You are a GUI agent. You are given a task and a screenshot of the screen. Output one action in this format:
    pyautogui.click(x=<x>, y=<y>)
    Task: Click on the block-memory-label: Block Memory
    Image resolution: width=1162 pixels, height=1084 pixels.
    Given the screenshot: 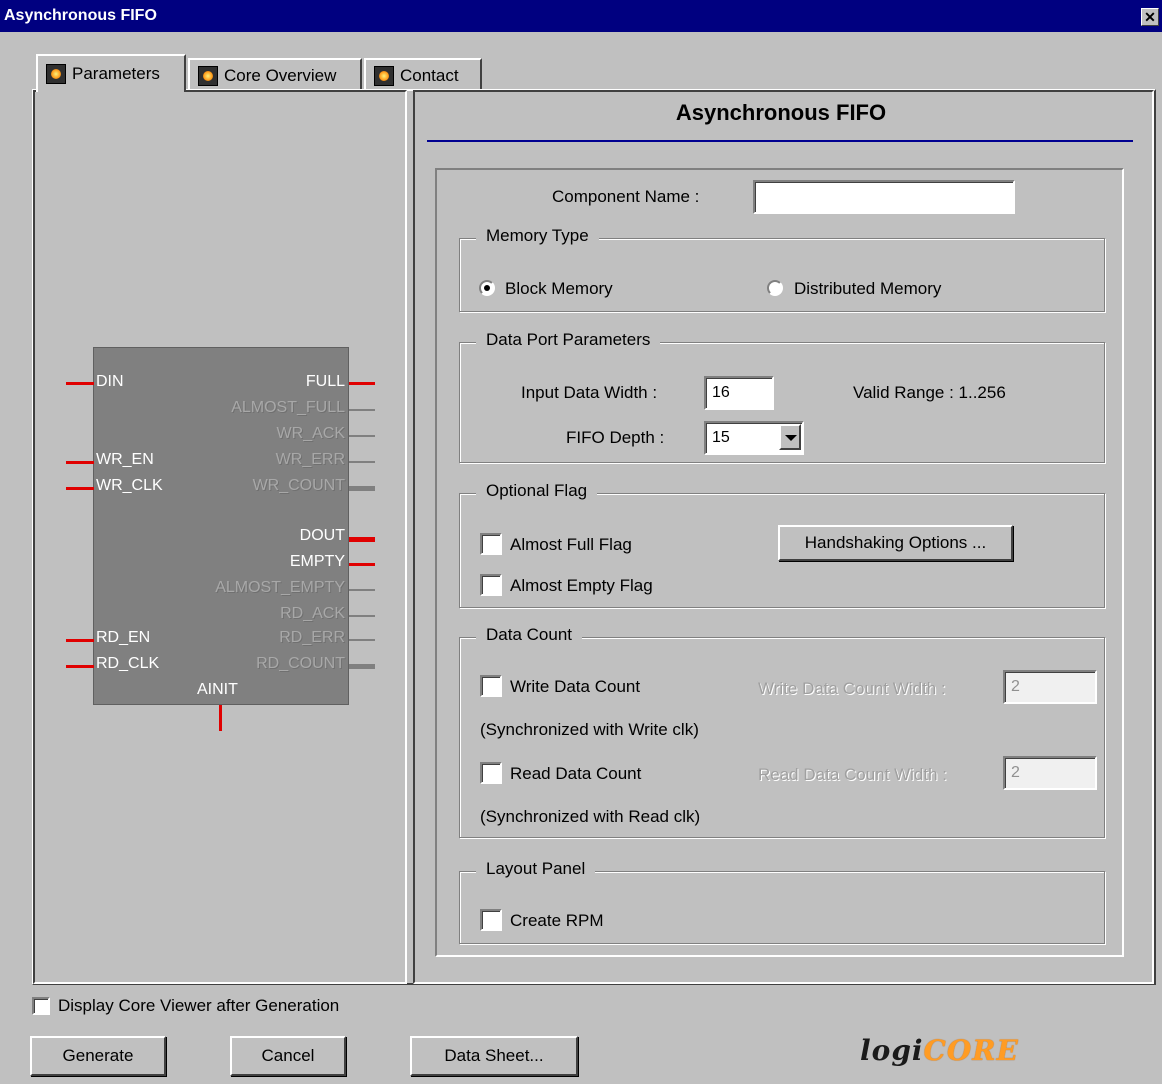 What is the action you would take?
    pyautogui.click(x=559, y=289)
    